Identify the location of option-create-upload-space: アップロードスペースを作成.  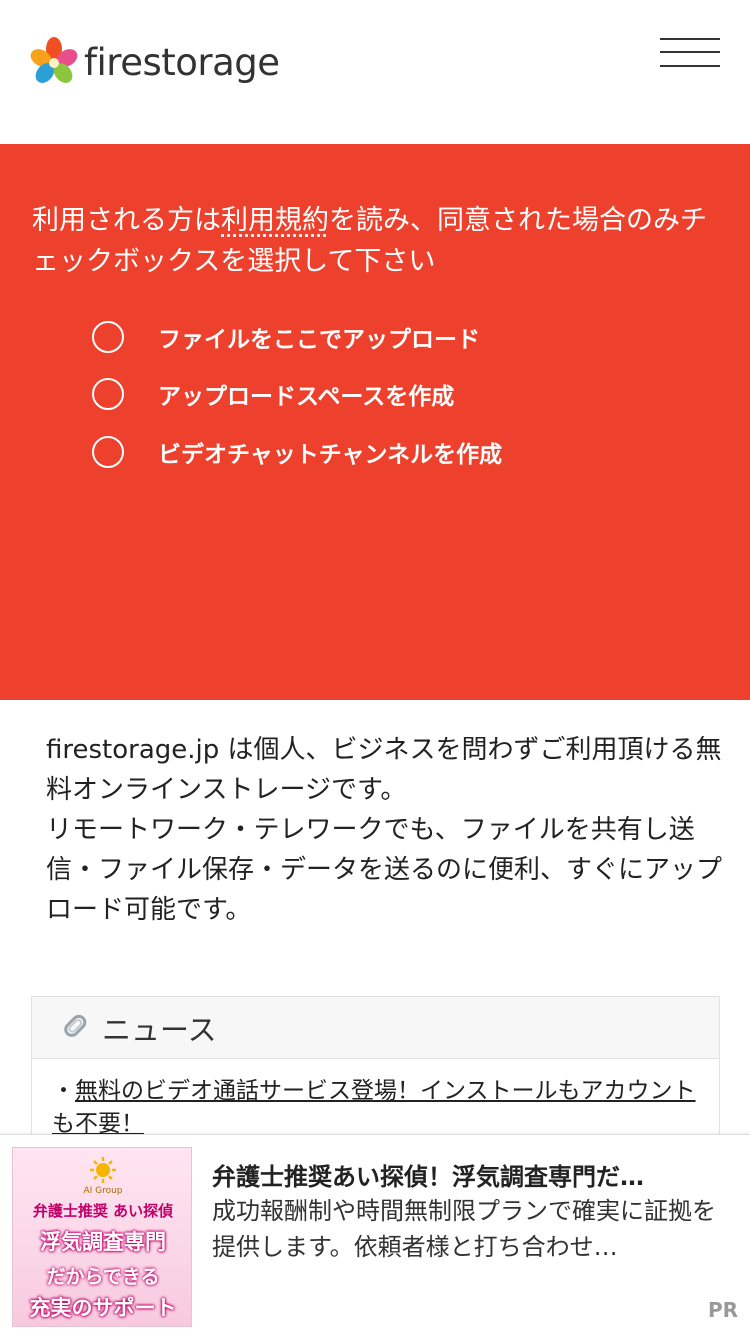
(273, 394).